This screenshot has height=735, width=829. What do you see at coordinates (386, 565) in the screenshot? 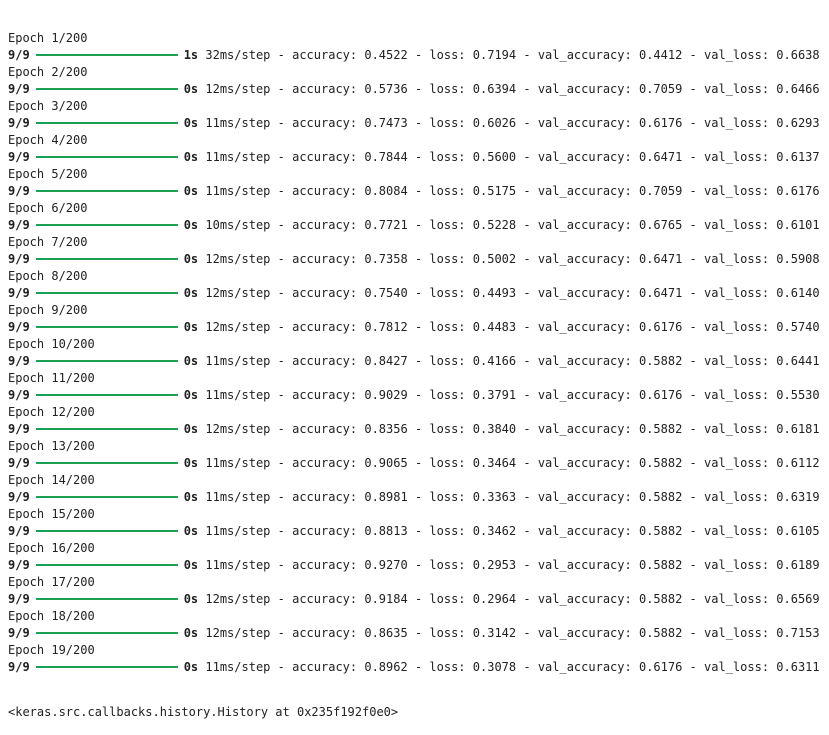
I see `accuracy-value: 0.9270` at bounding box center [386, 565].